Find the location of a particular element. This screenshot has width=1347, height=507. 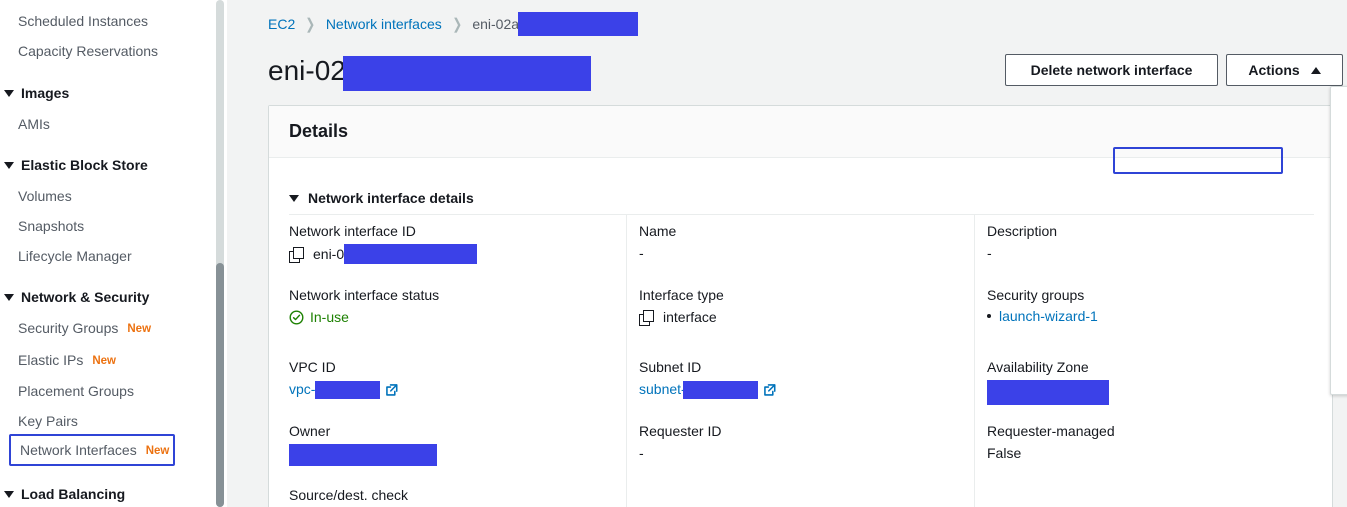

status-badge: In-use is located at coordinates (319, 317).